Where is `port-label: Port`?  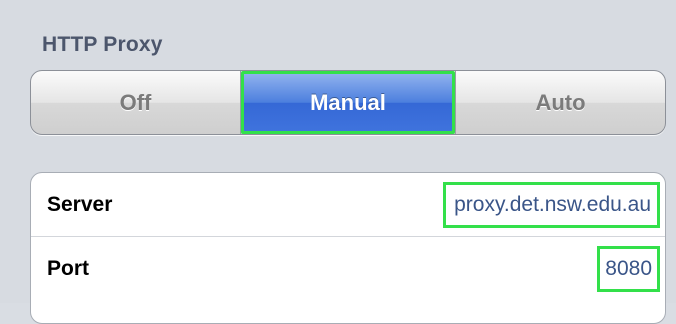 port-label: Port is located at coordinates (68, 268).